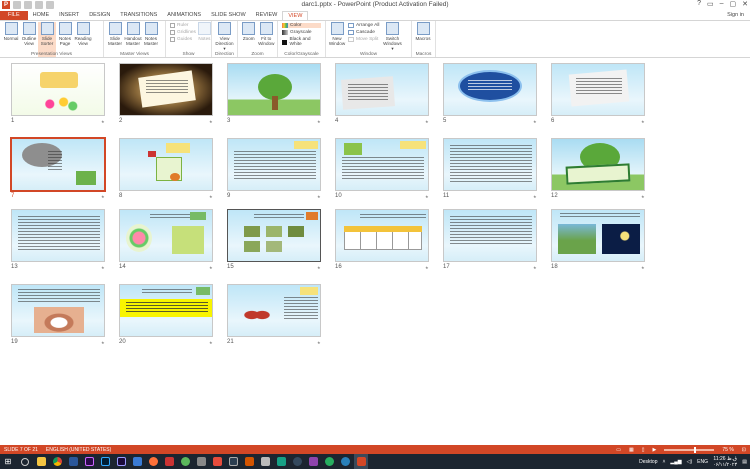 This screenshot has height=469, width=750. I want to click on color-button: Color, so click(301, 25).